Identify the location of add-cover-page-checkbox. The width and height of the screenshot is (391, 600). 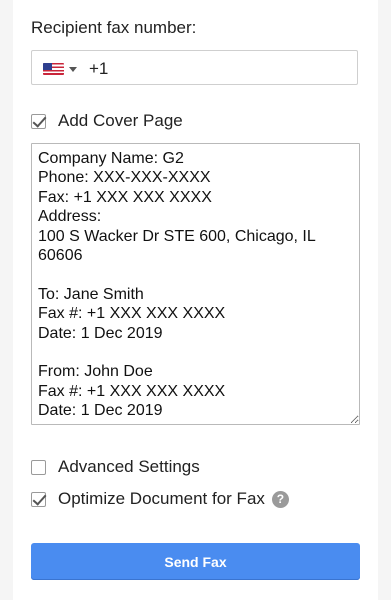
(38, 121).